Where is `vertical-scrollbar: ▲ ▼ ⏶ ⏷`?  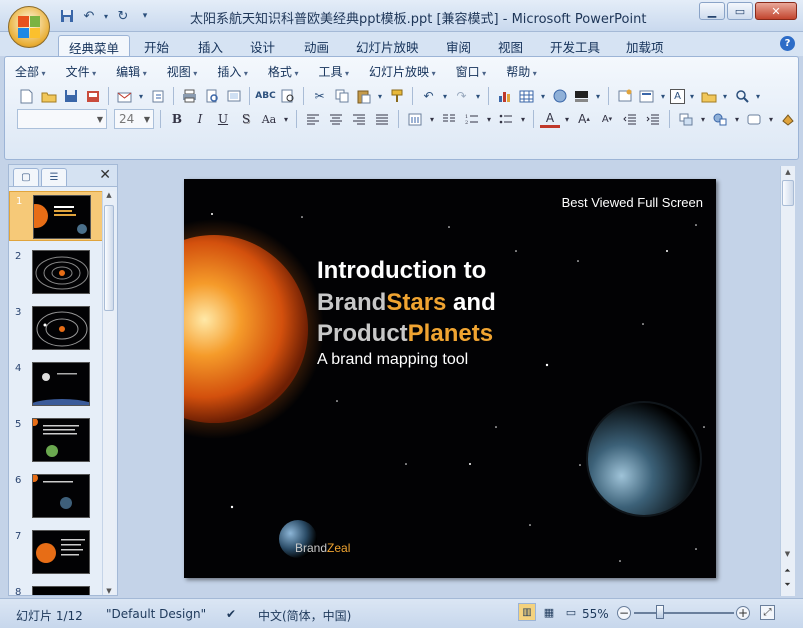 vertical-scrollbar: ▲ ▼ ⏶ ⏷ is located at coordinates (787, 381).